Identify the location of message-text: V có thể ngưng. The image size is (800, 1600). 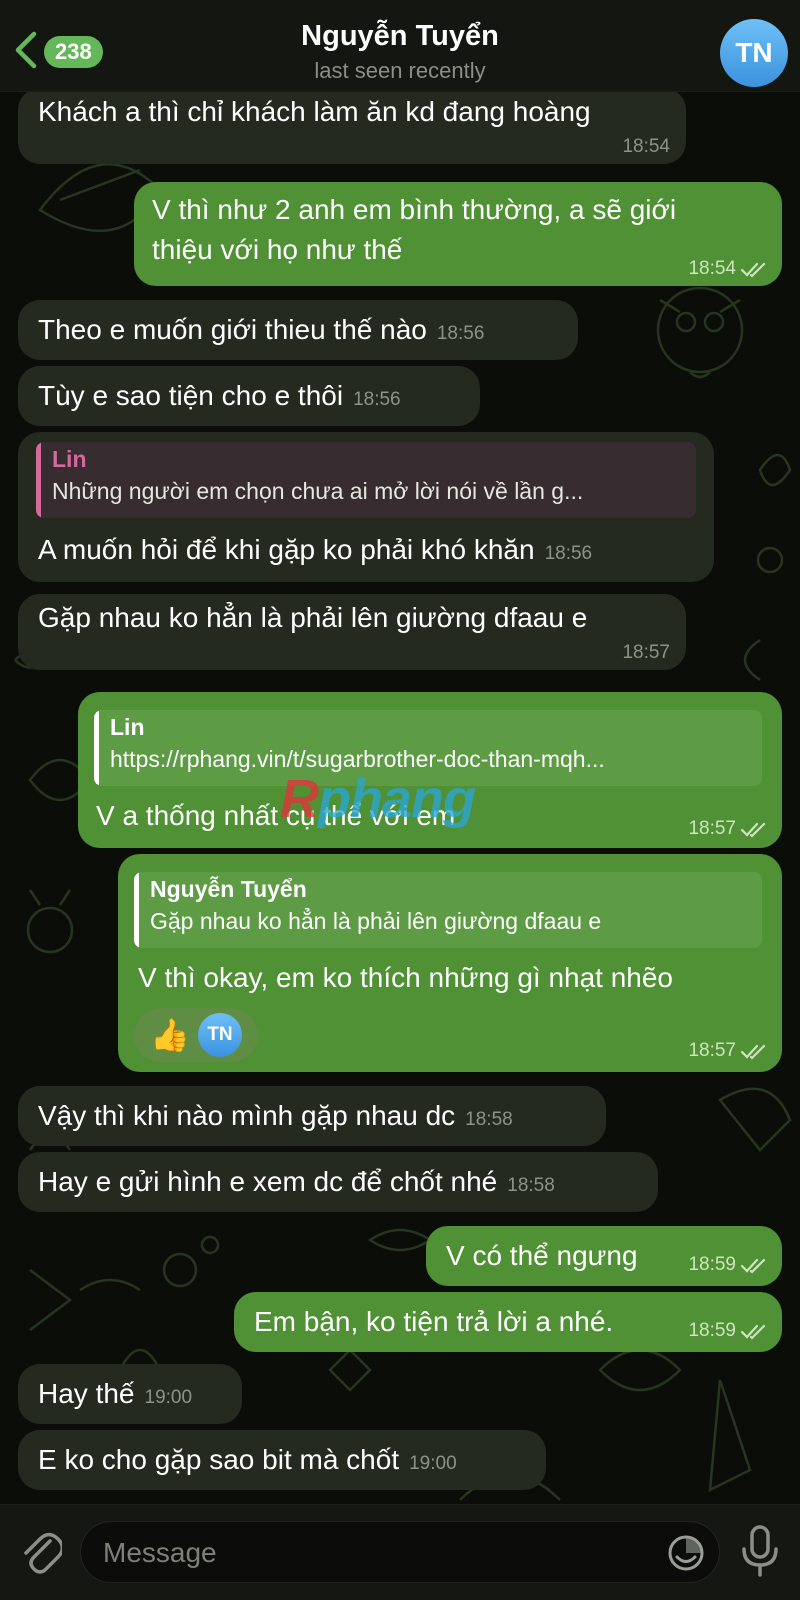
(542, 1255).